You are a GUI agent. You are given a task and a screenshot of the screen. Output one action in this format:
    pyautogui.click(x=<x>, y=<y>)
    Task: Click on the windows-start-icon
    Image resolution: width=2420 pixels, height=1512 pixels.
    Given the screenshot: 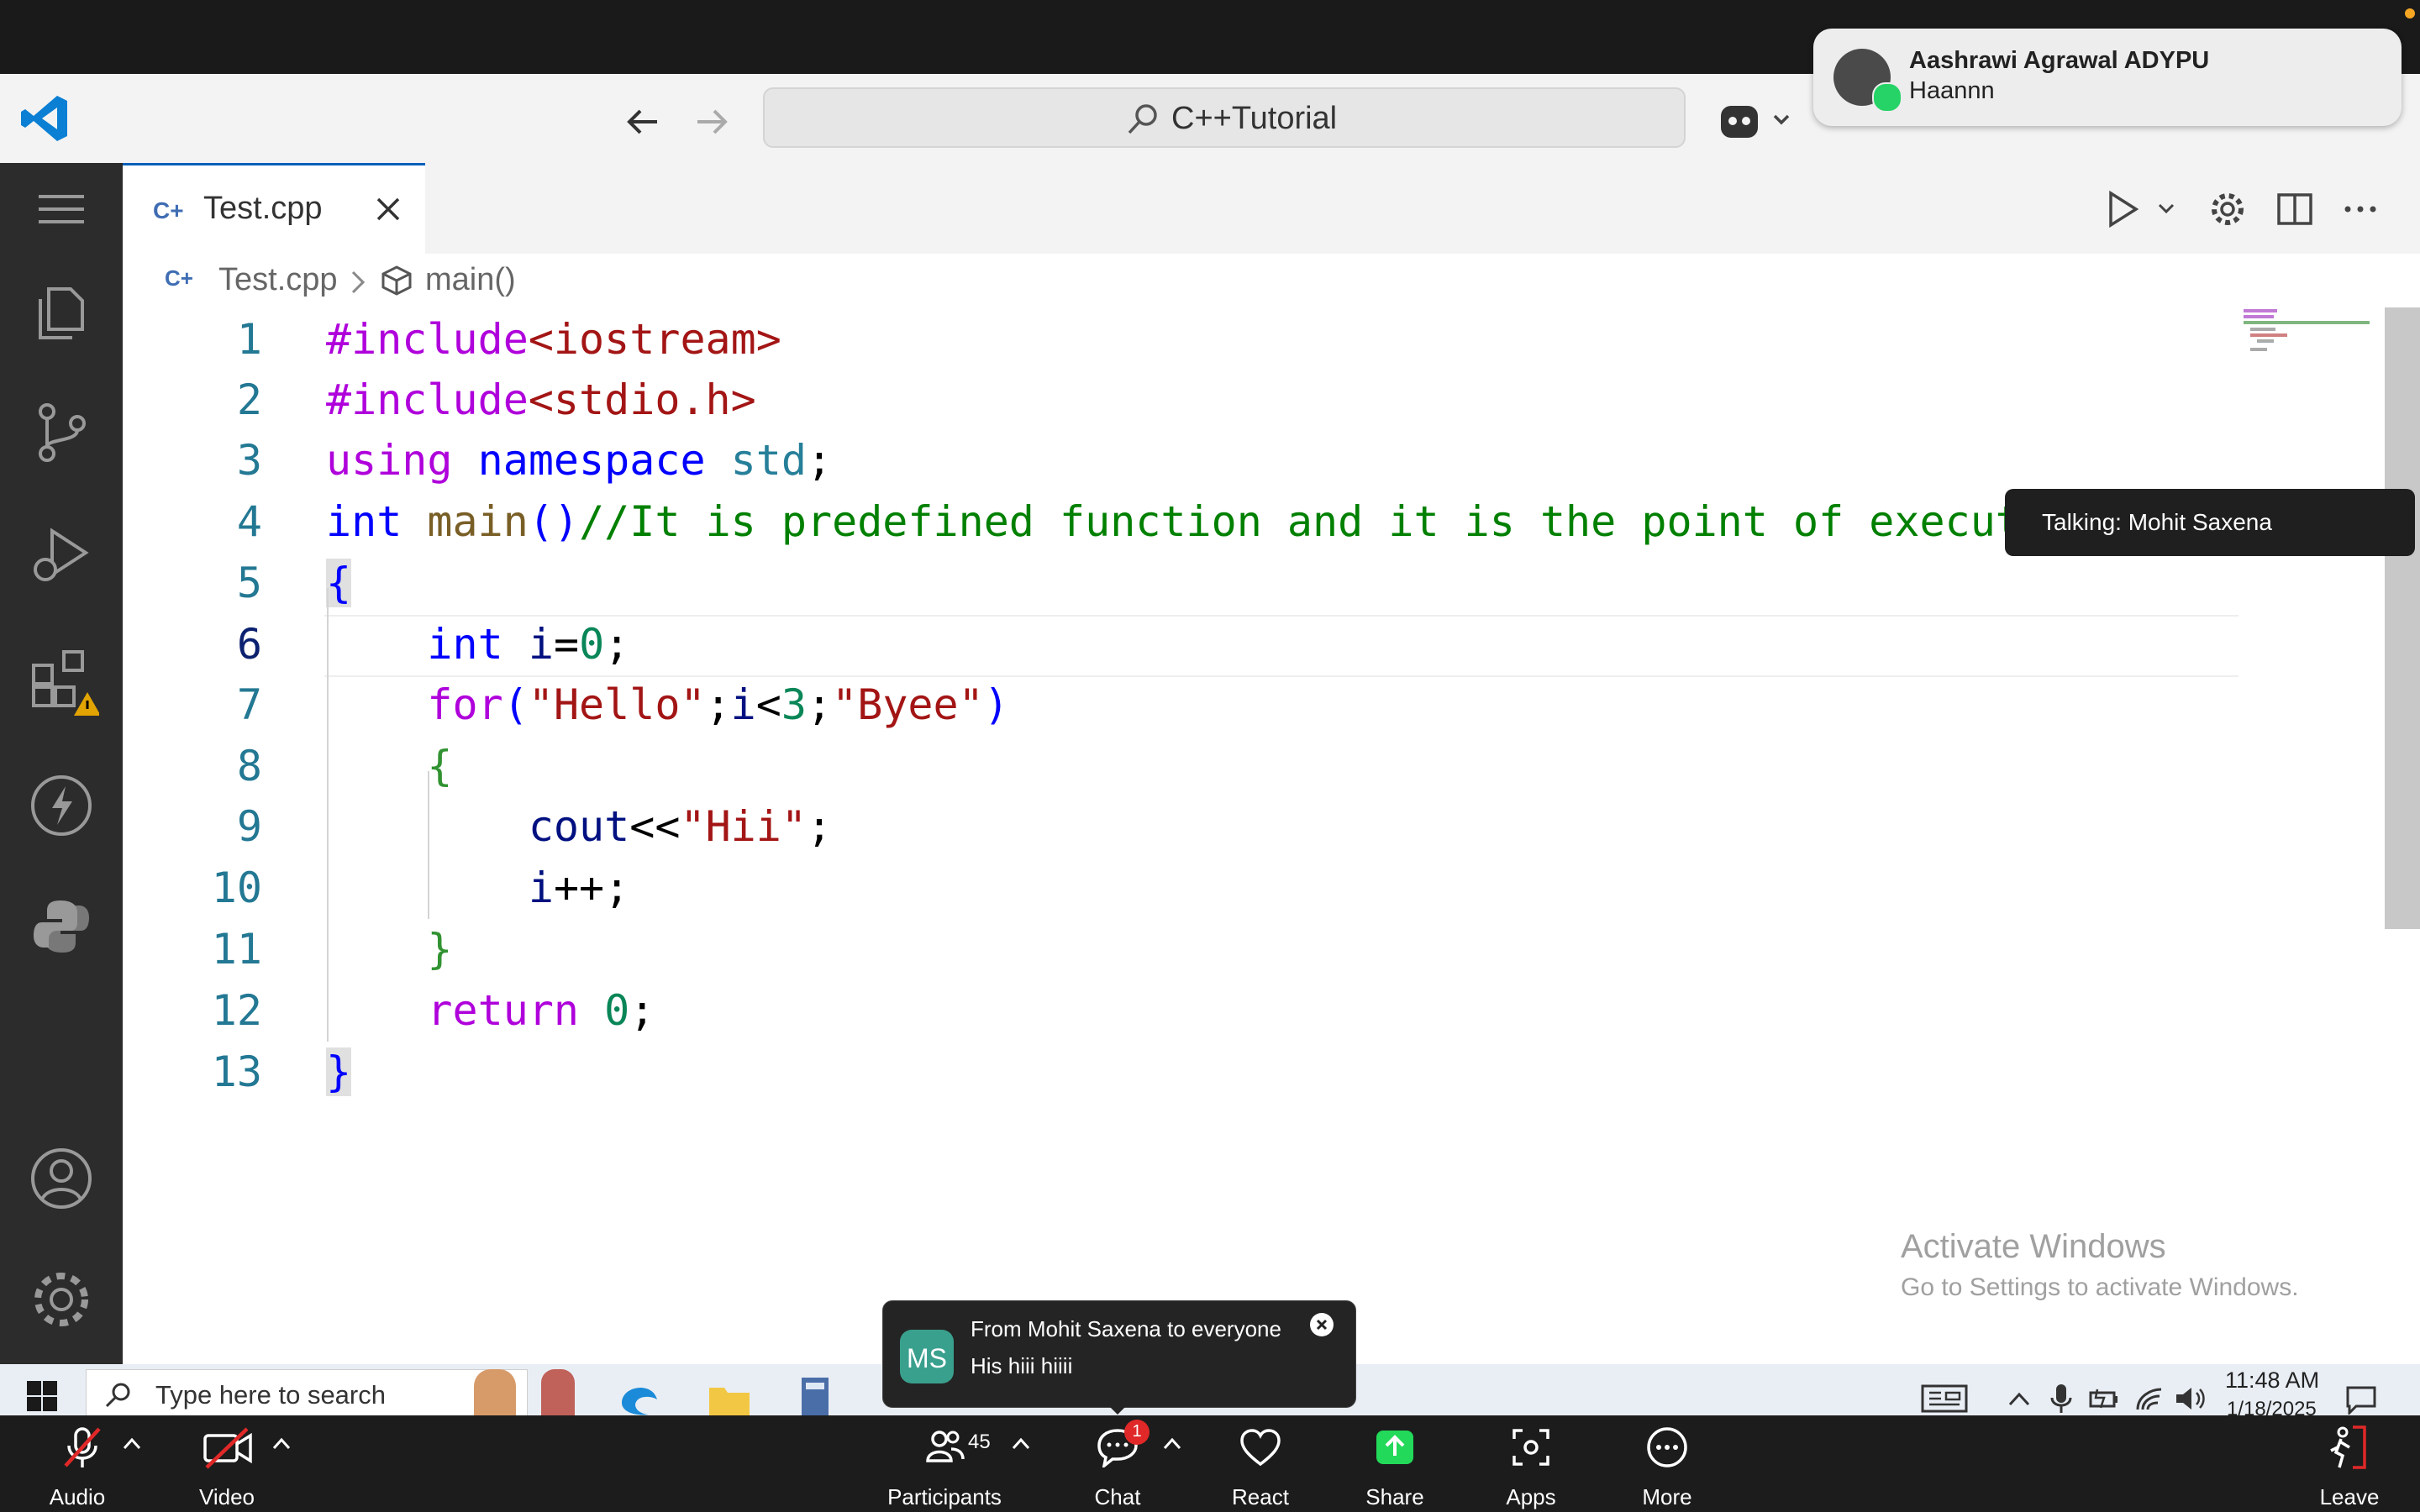 What is the action you would take?
    pyautogui.click(x=42, y=1396)
    